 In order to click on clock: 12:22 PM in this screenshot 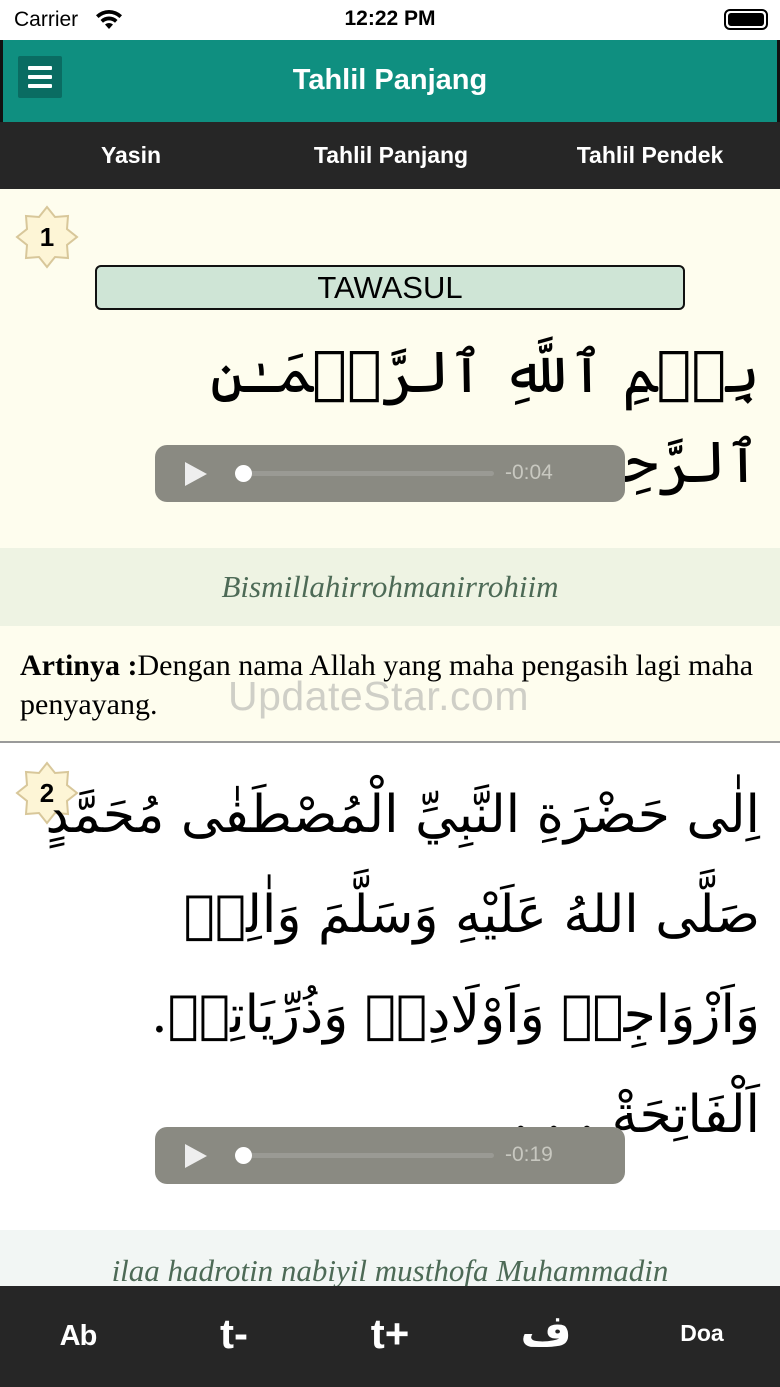, I will do `click(390, 18)`.